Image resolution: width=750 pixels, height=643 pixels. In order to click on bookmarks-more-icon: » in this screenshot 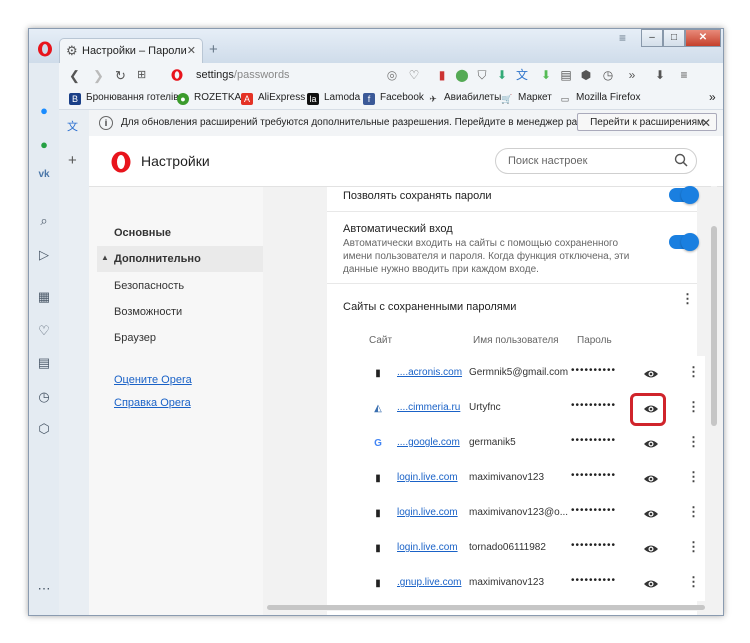, I will do `click(712, 97)`.